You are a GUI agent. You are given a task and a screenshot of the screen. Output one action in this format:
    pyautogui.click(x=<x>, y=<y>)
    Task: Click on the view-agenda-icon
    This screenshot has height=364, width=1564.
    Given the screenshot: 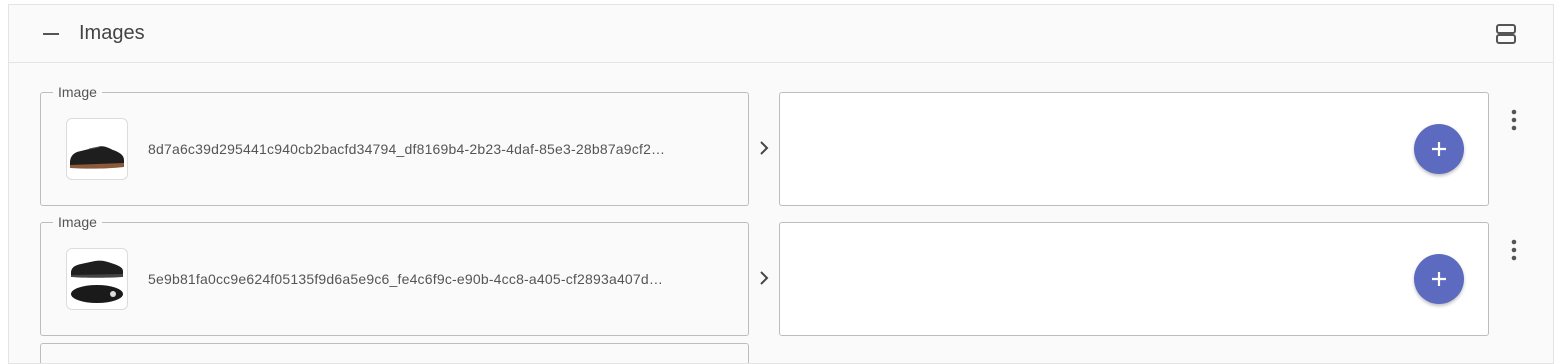 What is the action you would take?
    pyautogui.click(x=1506, y=34)
    